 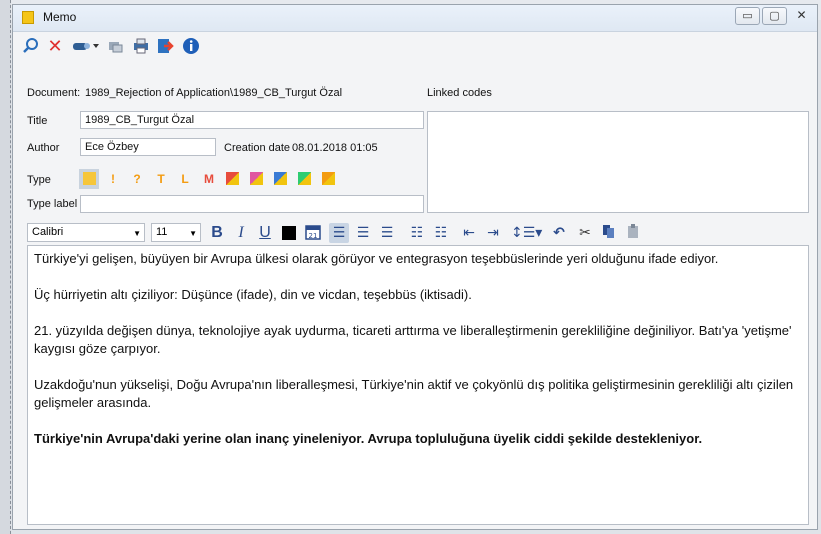 What do you see at coordinates (747, 16) in the screenshot?
I see `minimize-button: ▭` at bounding box center [747, 16].